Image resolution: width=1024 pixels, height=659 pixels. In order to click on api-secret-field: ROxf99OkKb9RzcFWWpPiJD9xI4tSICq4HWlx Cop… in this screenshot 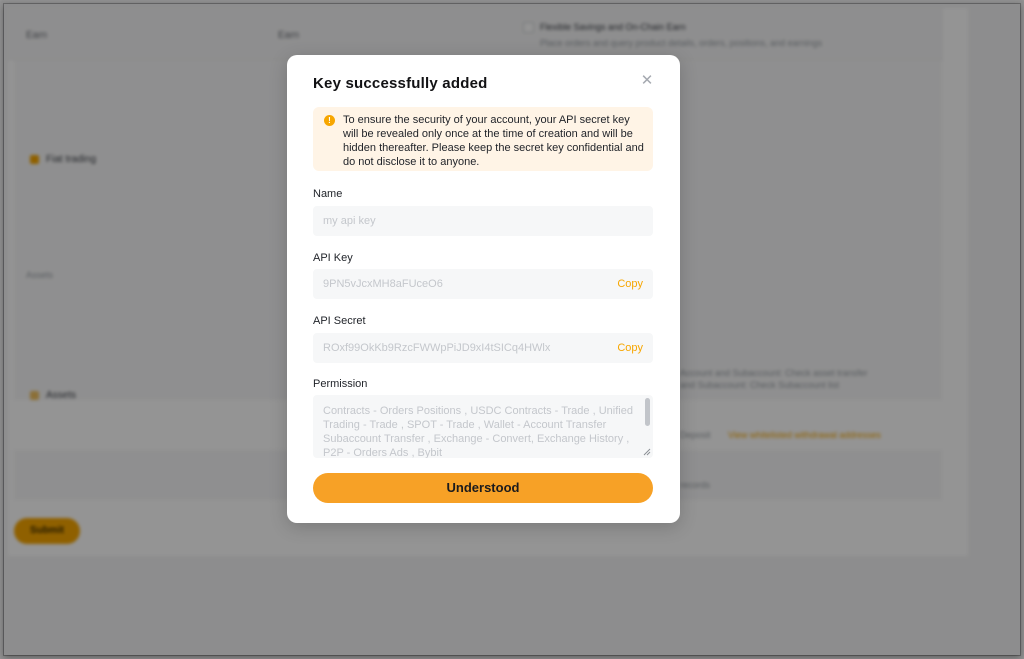, I will do `click(483, 348)`.